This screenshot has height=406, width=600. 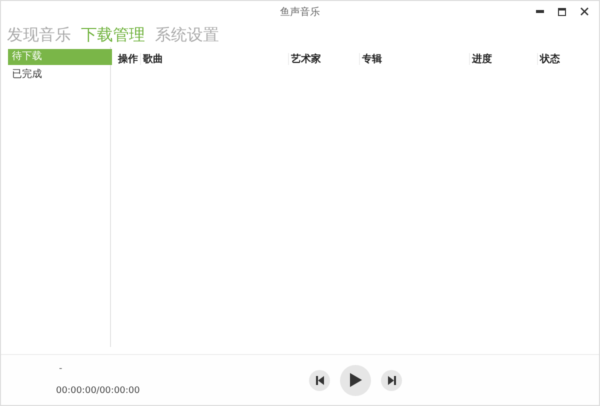 I want to click on maximize-icon, so click(x=562, y=12).